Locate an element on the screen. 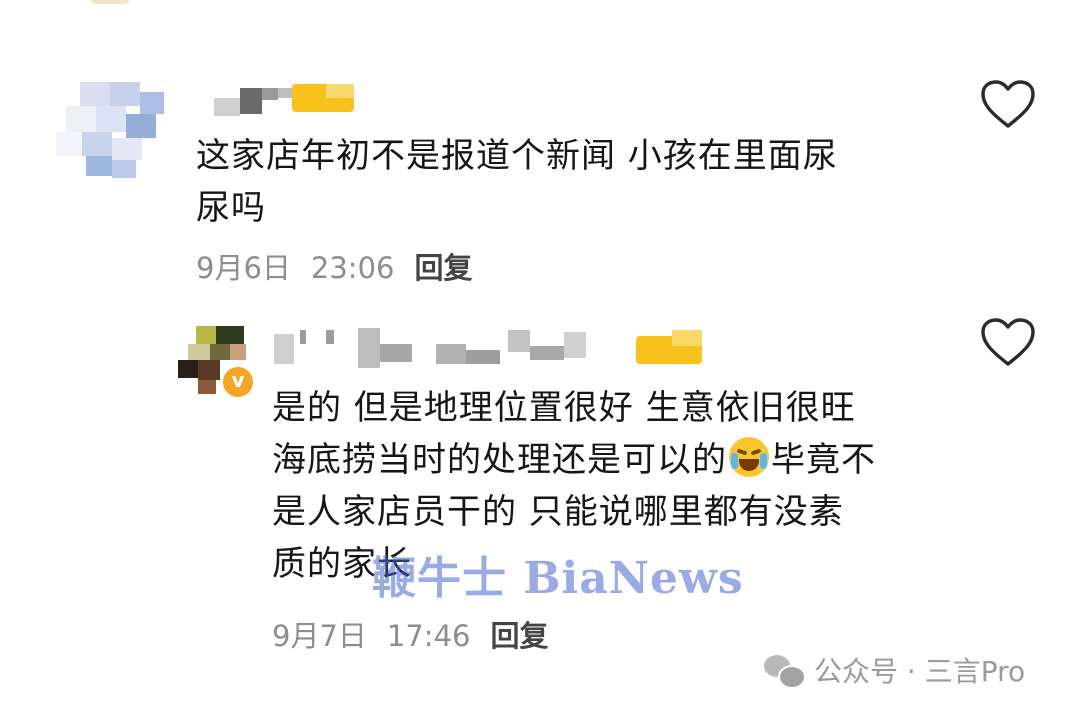 The width and height of the screenshot is (1080, 712). comment-date: 9月7日 is located at coordinates (319, 636).